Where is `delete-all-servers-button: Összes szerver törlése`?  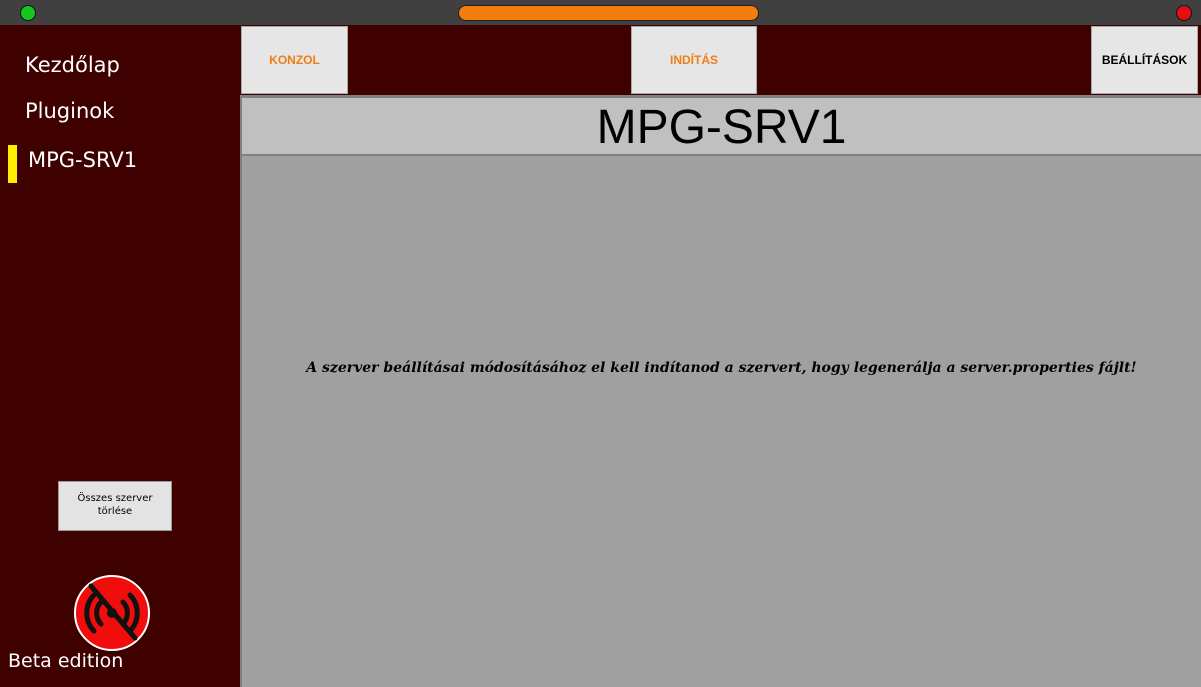 delete-all-servers-button: Összes szerver törlése is located at coordinates (115, 506).